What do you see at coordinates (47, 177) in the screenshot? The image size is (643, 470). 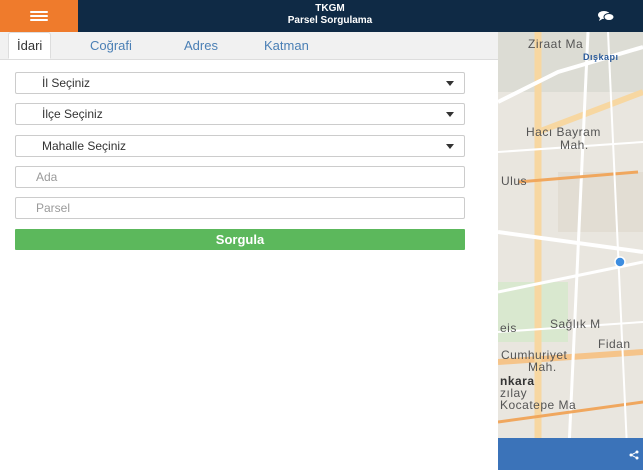 I see `block-input-placeholder: Ada` at bounding box center [47, 177].